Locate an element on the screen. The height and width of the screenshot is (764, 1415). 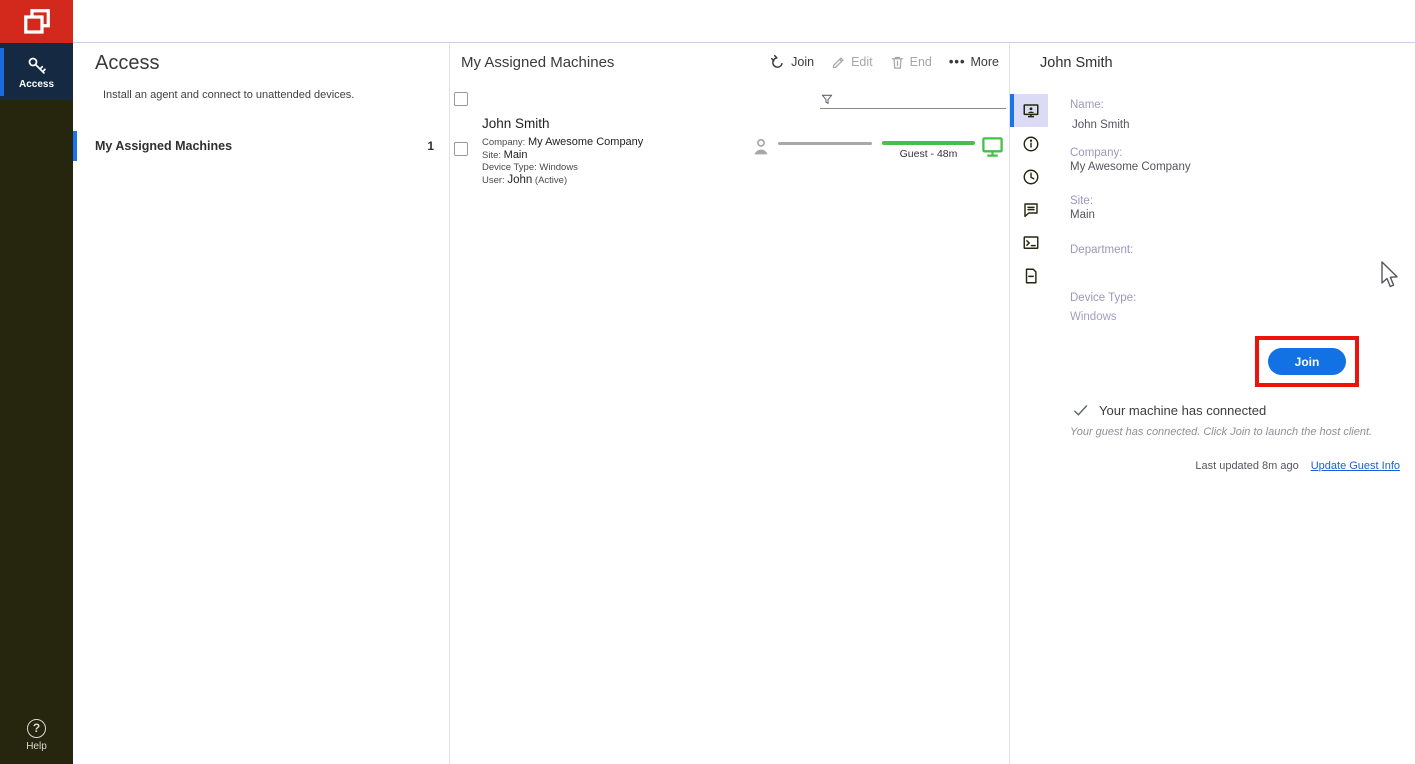
machine-user-line: User: John (Active) is located at coordinates (525, 180).